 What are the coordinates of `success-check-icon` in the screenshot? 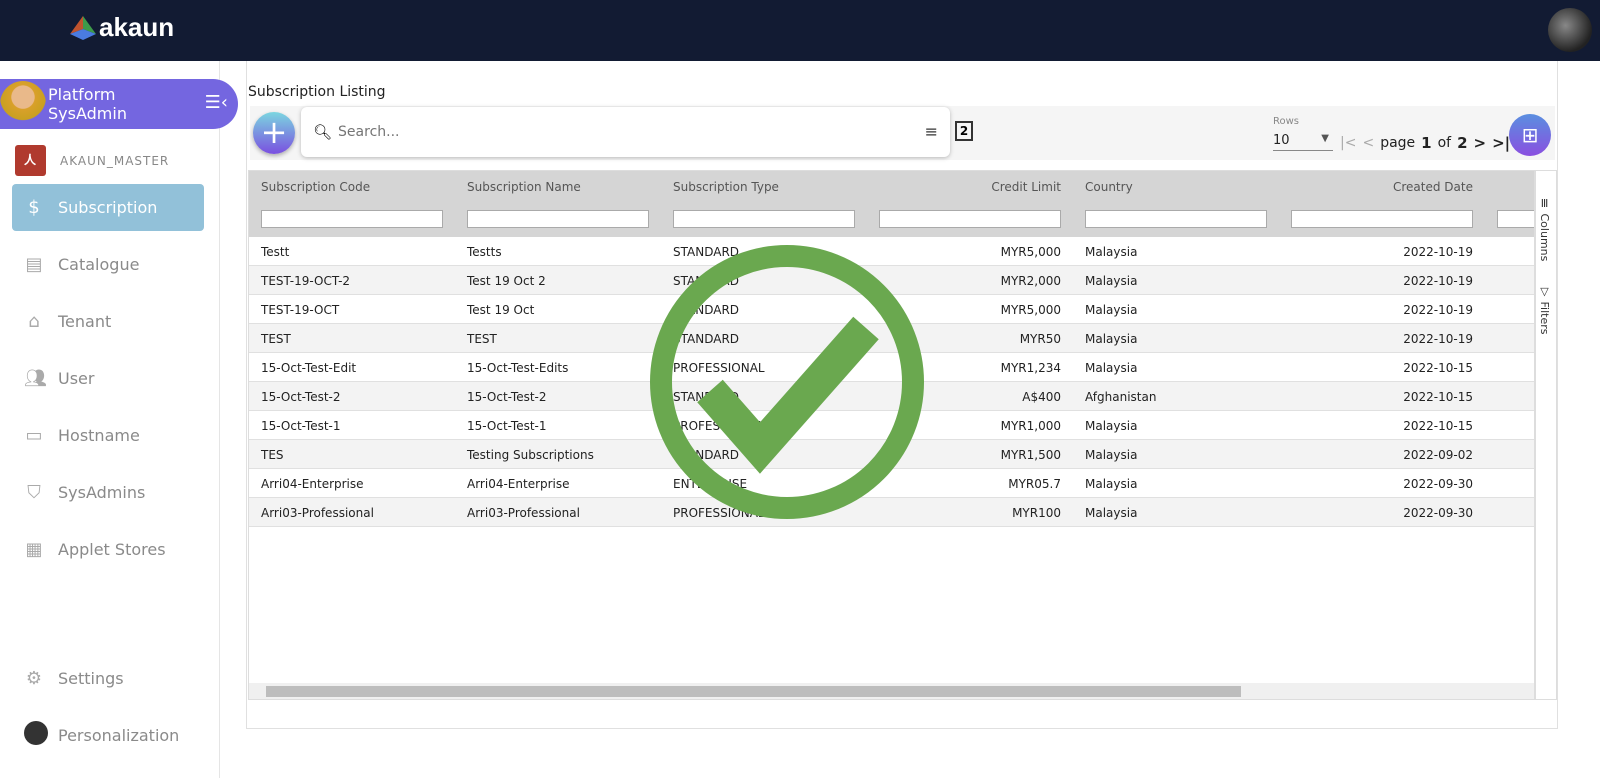 It's located at (787, 382).